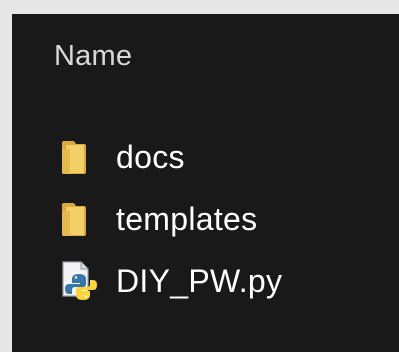 This screenshot has height=352, width=399. What do you see at coordinates (82, 281) in the screenshot?
I see `python-file-icon` at bounding box center [82, 281].